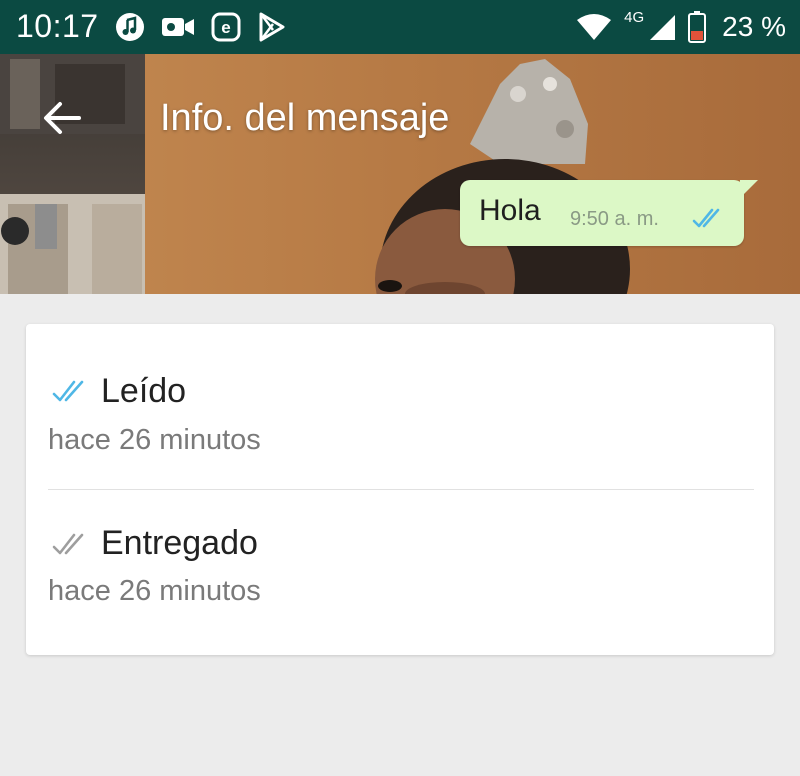 The image size is (800, 776). What do you see at coordinates (634, 17) in the screenshot?
I see `network-type: 4G` at bounding box center [634, 17].